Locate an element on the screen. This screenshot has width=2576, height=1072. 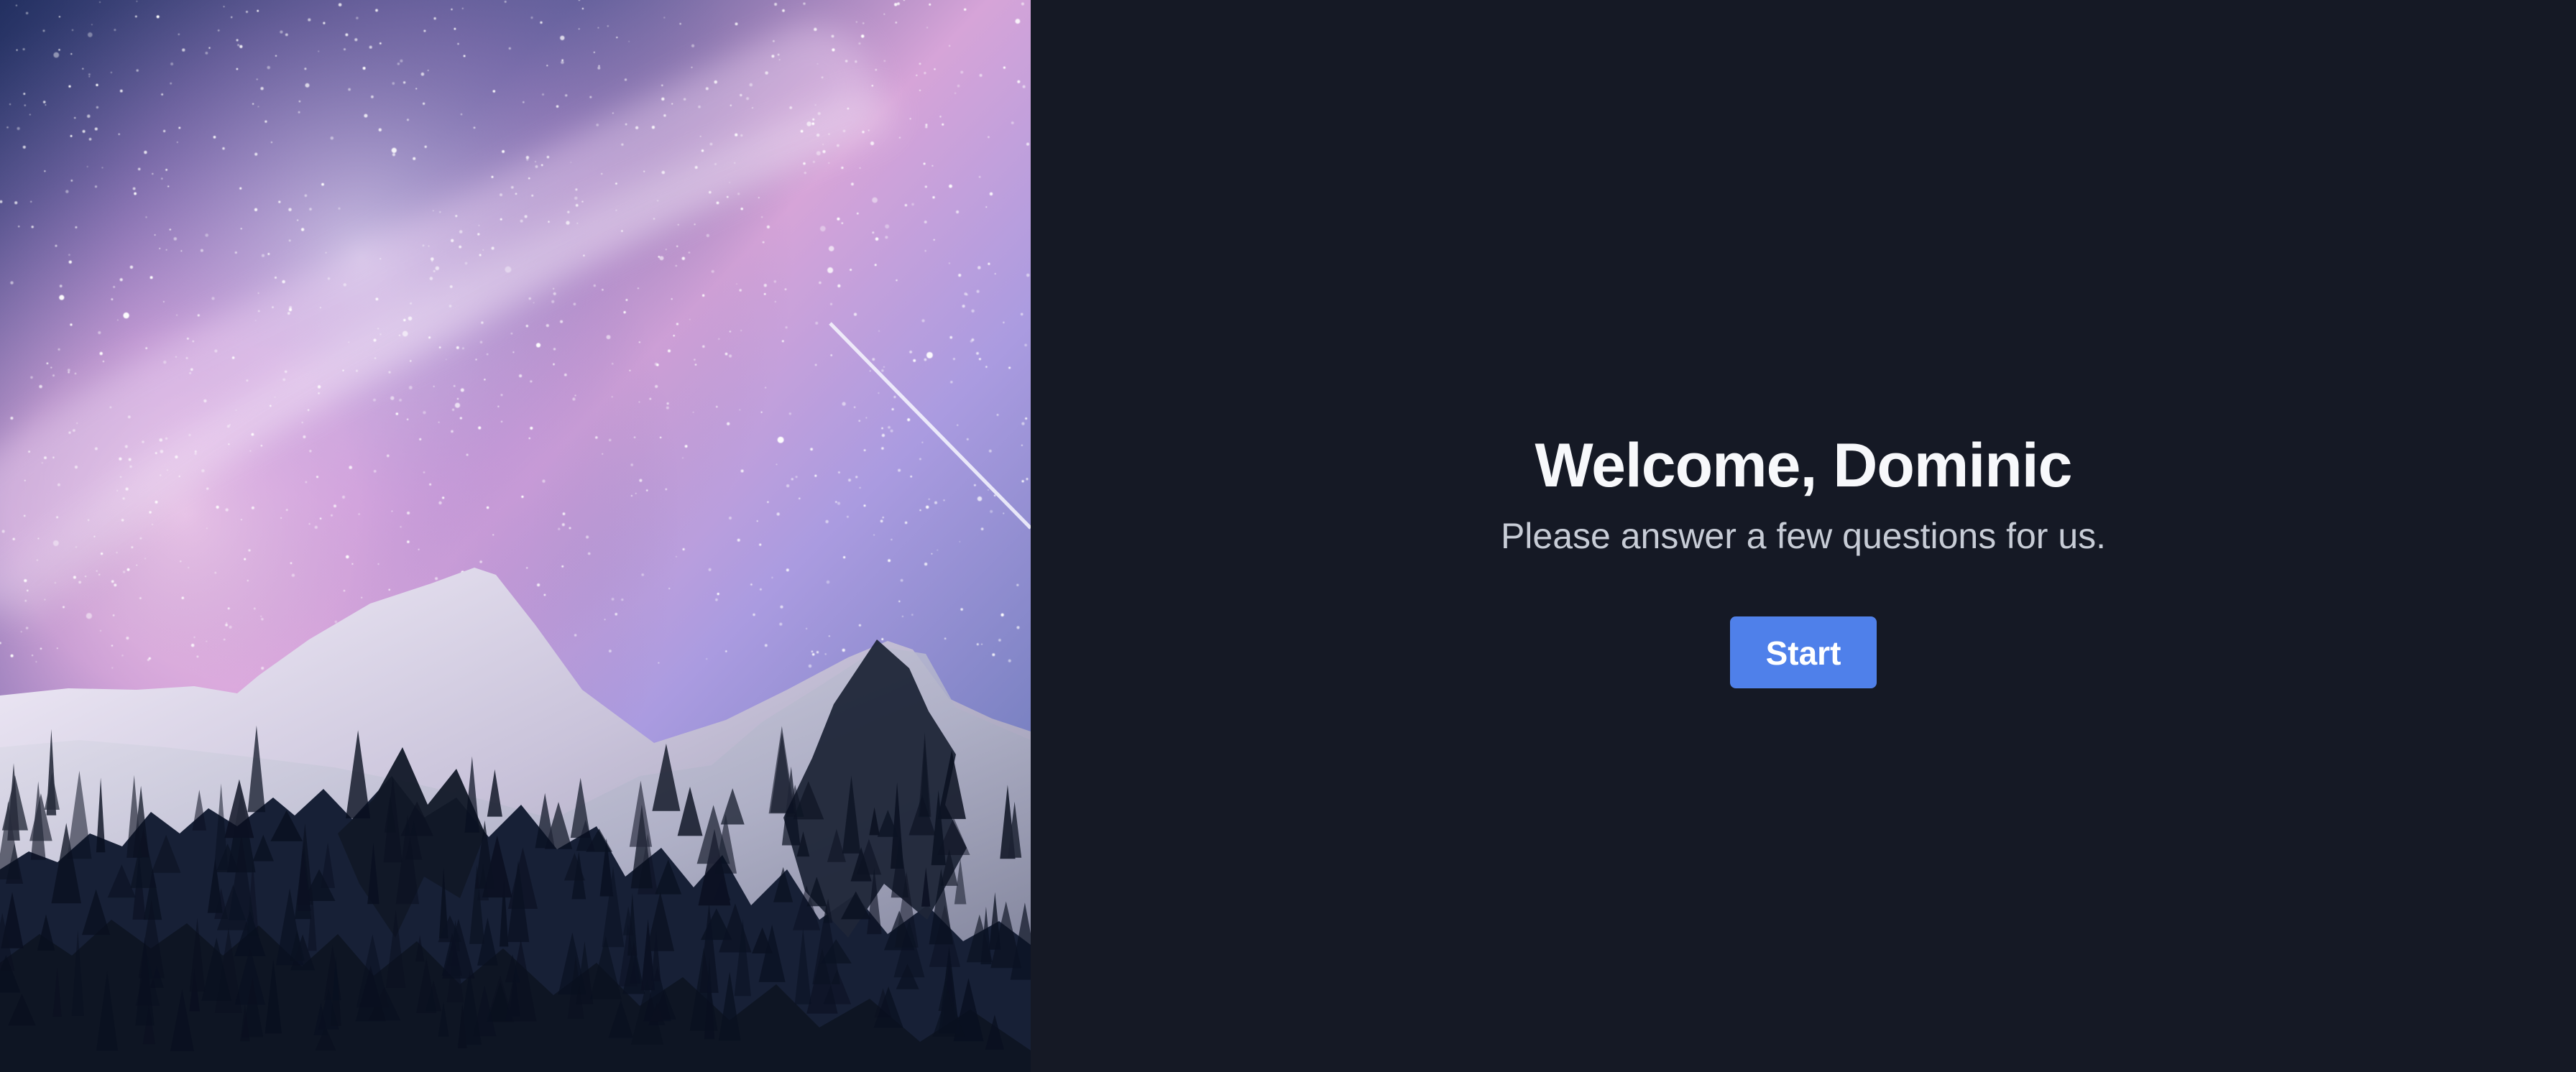
welcome-subtitle: Please answer a few questions for us. is located at coordinates (1803, 536).